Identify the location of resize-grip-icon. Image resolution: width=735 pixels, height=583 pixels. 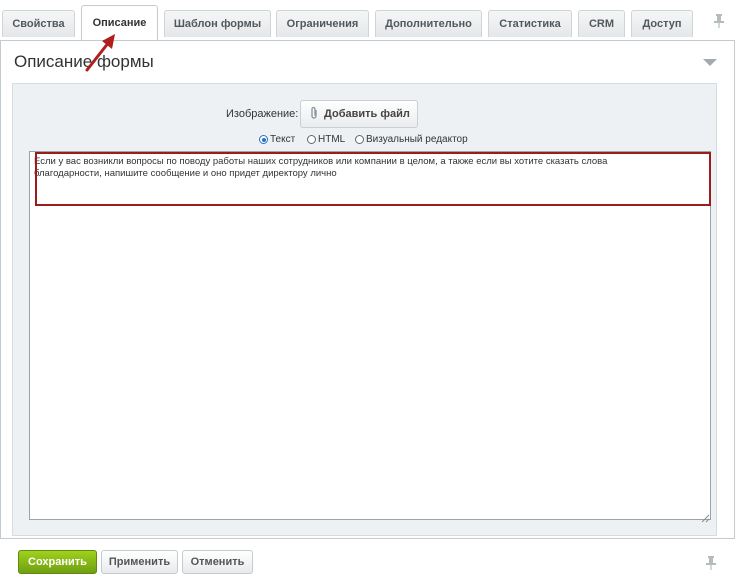
(705, 519).